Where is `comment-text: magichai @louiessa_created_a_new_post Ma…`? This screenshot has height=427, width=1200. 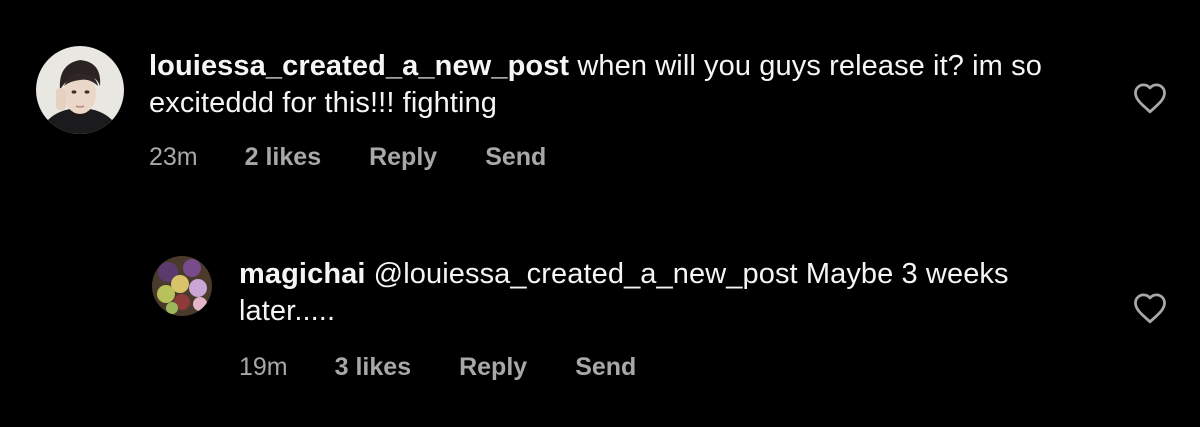
comment-text: magichai @louiessa_created_a_new_post Ma… is located at coordinates (659, 293).